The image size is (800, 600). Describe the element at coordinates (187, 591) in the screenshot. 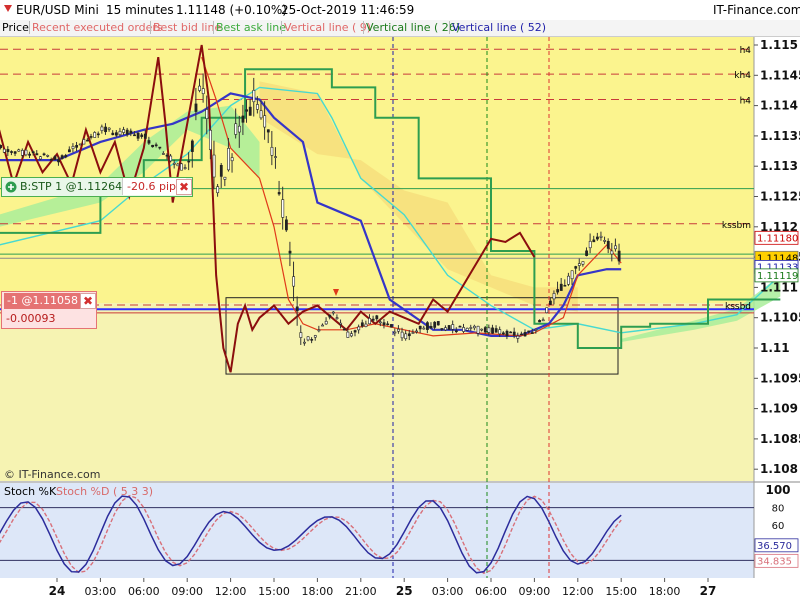

I see `time-tick-label: 09:00` at that location.